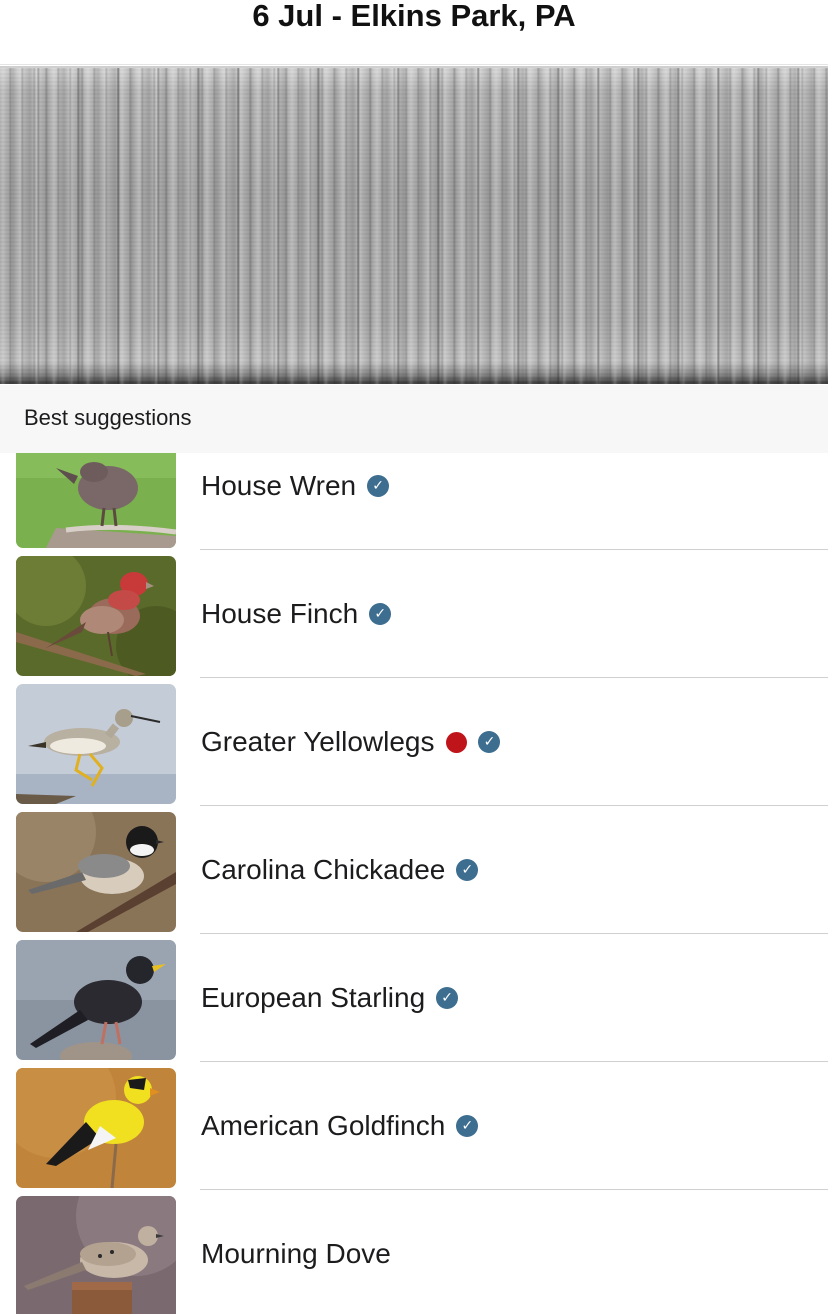 The width and height of the screenshot is (828, 1314). I want to click on red-dot-icon, so click(457, 742).